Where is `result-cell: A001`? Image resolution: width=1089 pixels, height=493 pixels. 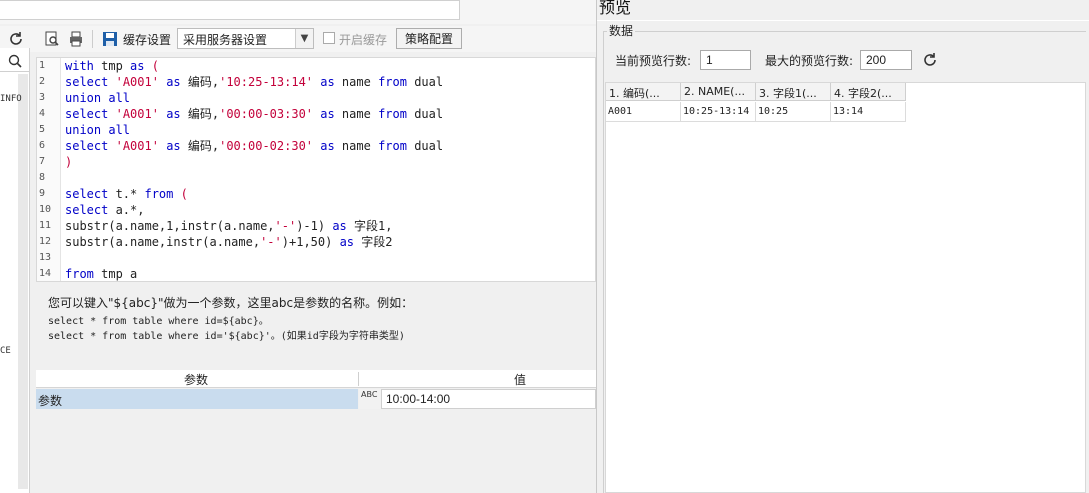
result-cell: A001 is located at coordinates (643, 112).